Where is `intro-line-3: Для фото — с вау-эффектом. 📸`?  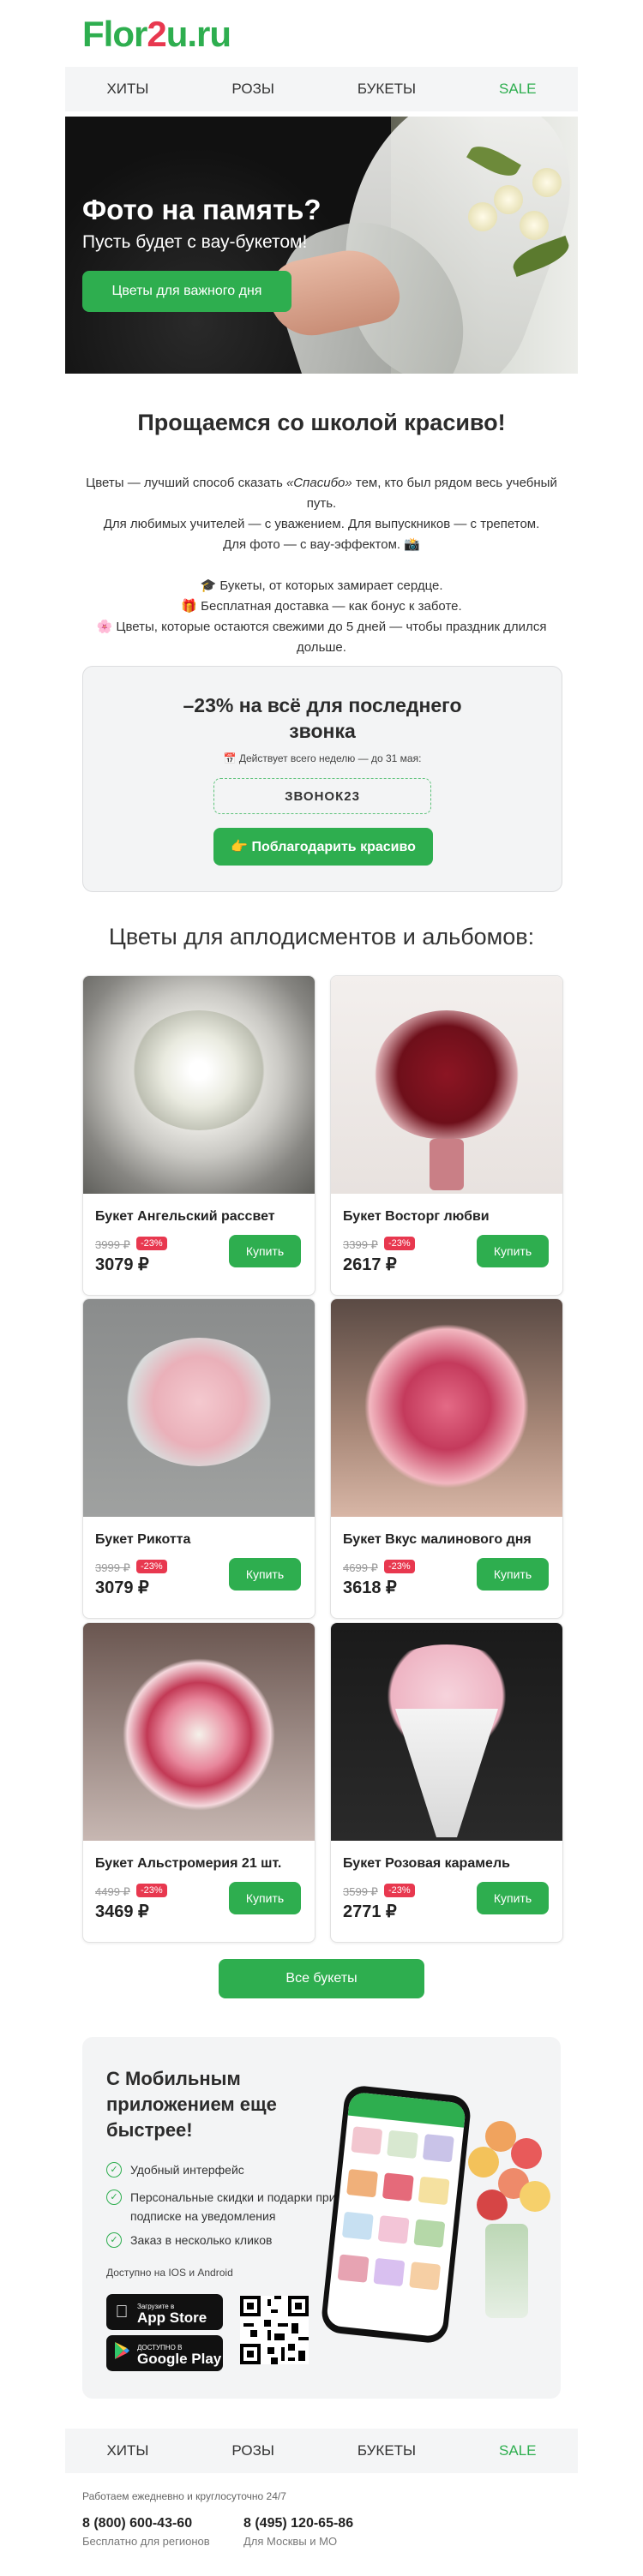
intro-line-3: Для фото — с вау-эффектом. 📸 is located at coordinates (321, 544).